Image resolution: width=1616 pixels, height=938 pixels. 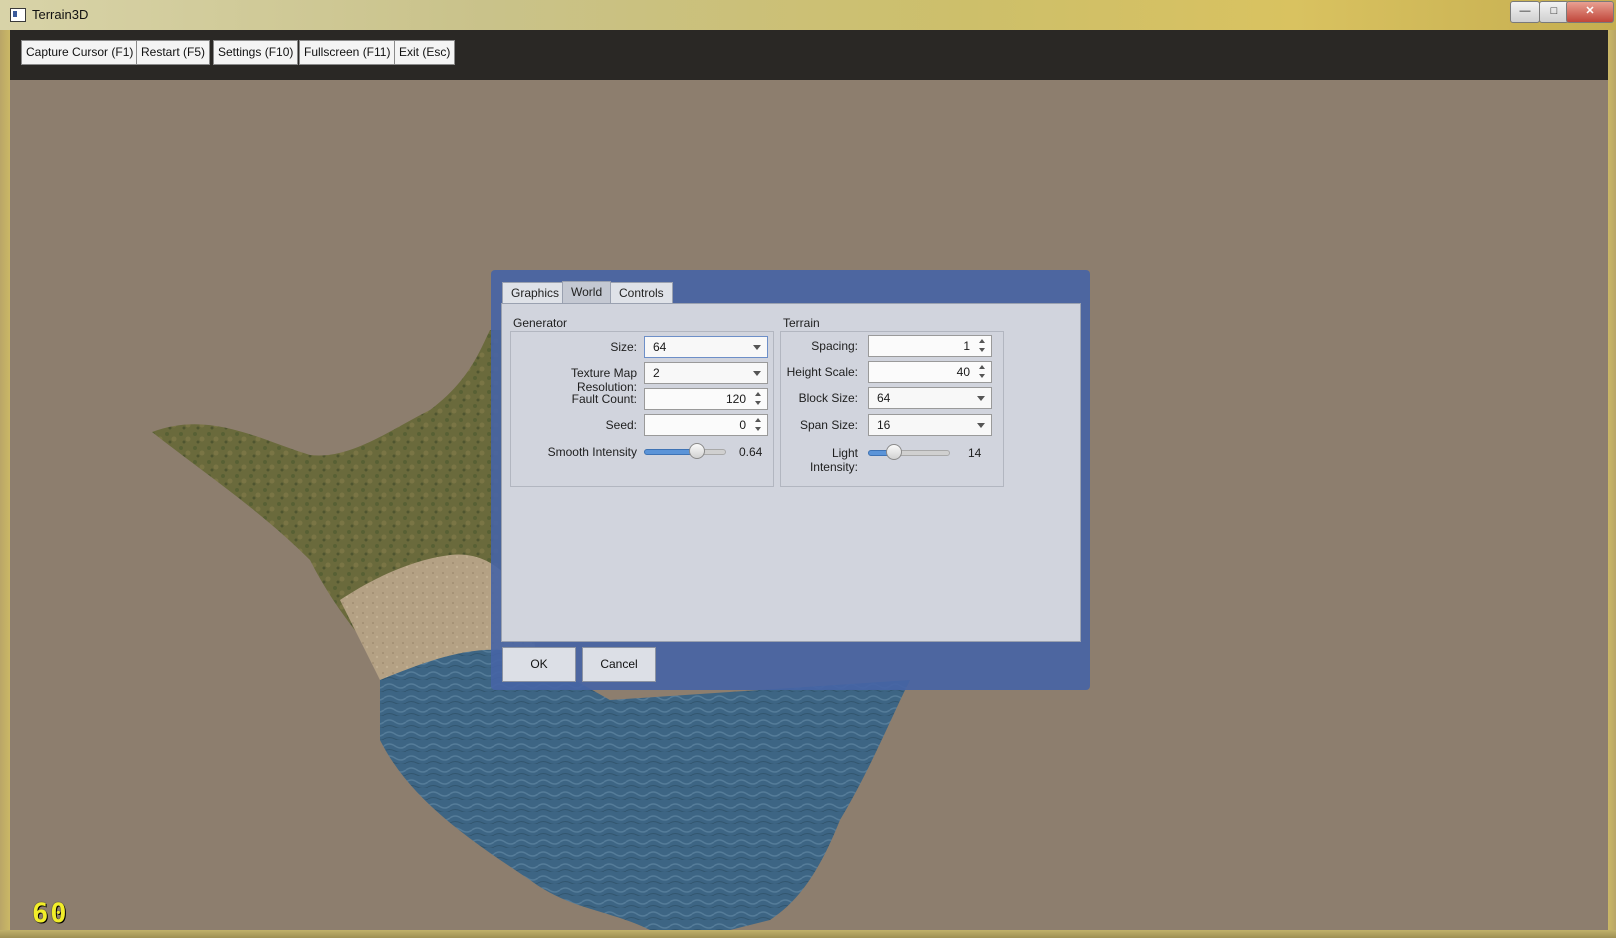 I want to click on tab-world: World, so click(x=587, y=292).